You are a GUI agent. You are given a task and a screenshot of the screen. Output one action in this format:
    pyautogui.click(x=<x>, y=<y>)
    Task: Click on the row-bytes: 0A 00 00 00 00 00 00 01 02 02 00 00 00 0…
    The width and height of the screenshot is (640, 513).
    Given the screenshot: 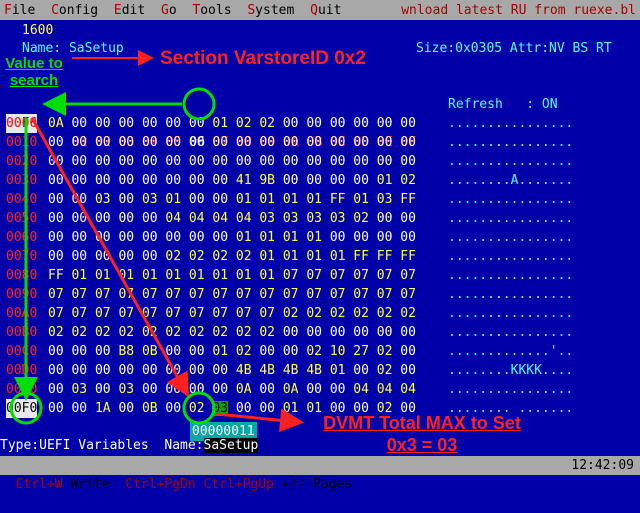 What is the action you would take?
    pyautogui.click(x=232, y=123)
    